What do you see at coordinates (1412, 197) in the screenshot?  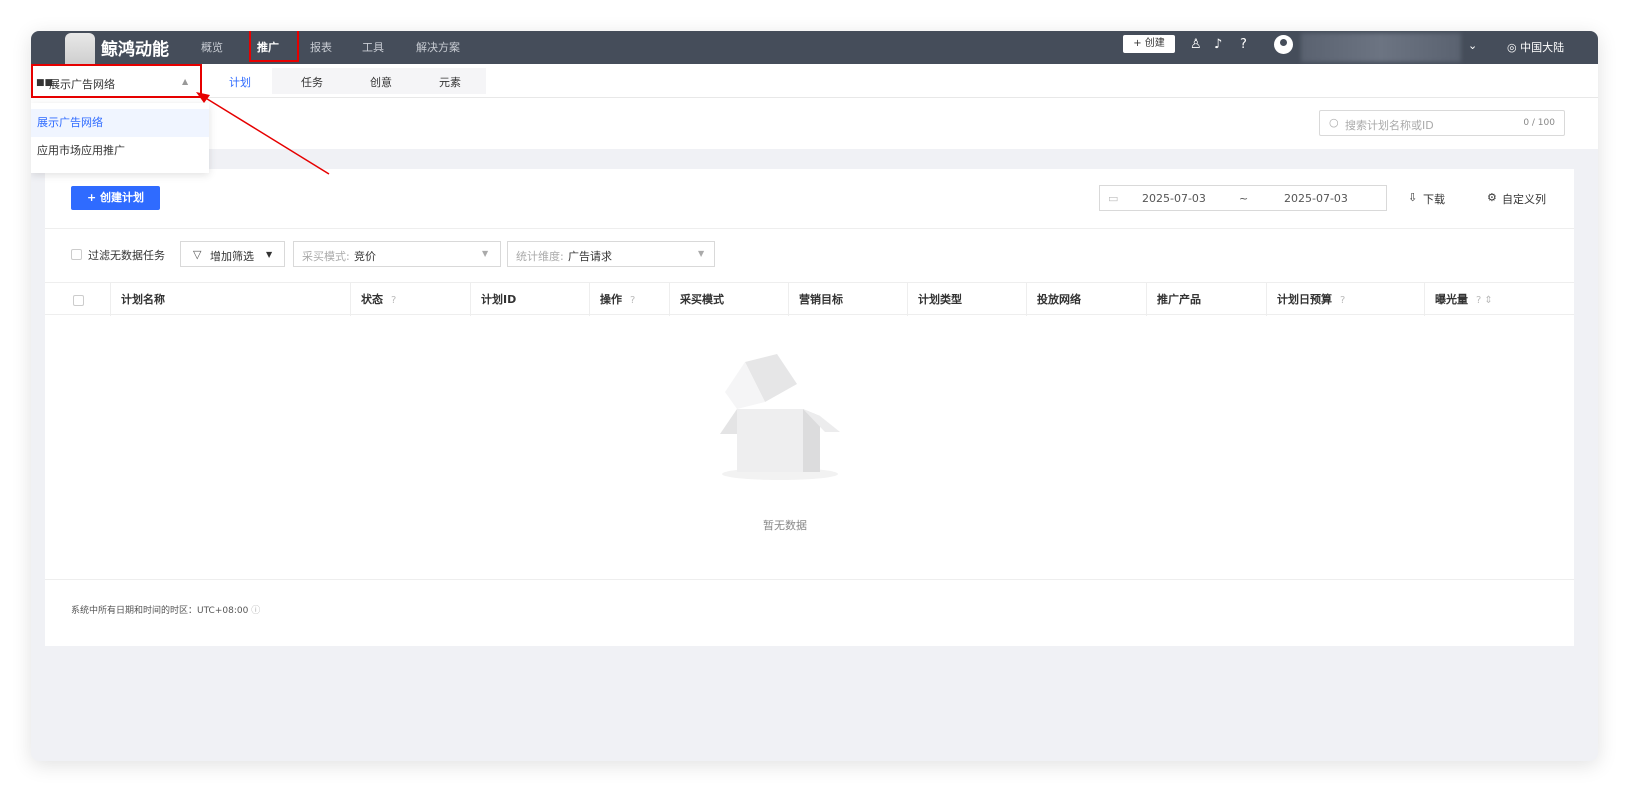 I see `download-icon: ⇩` at bounding box center [1412, 197].